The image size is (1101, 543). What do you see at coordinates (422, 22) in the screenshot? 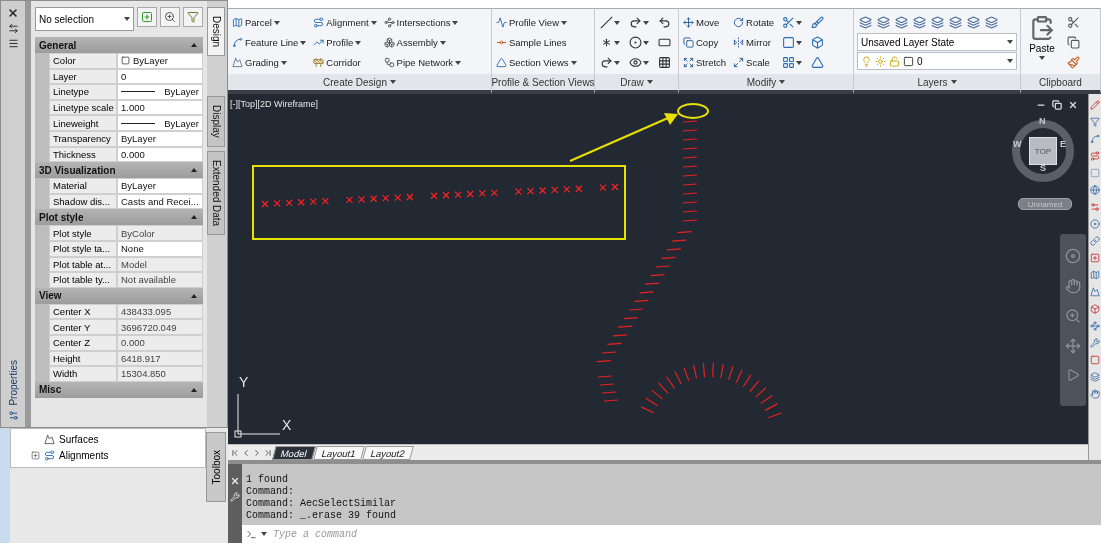
I see `tool-button: Intersections` at bounding box center [422, 22].